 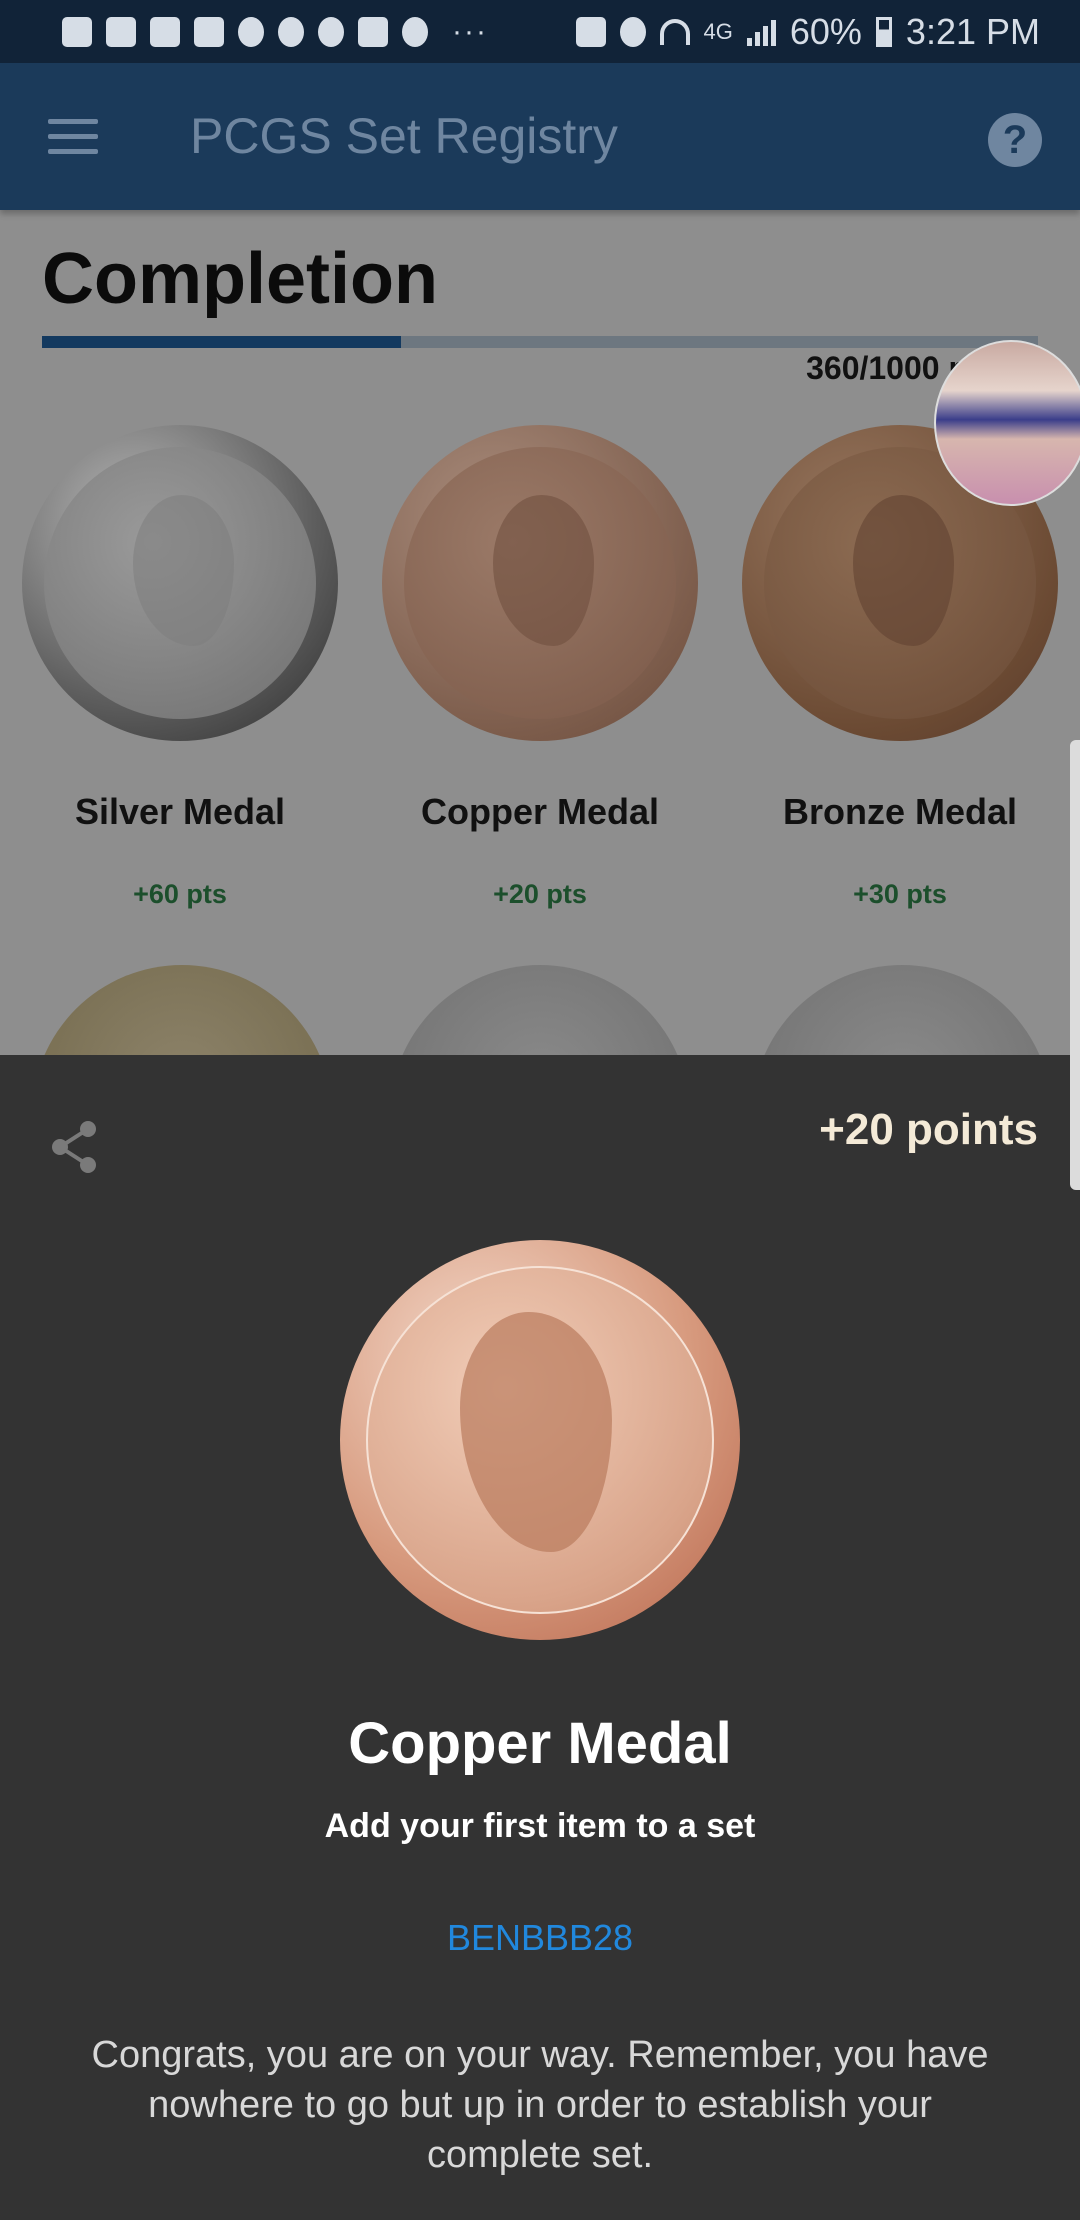 What do you see at coordinates (73, 137) in the screenshot?
I see `hamburger-menu-icon` at bounding box center [73, 137].